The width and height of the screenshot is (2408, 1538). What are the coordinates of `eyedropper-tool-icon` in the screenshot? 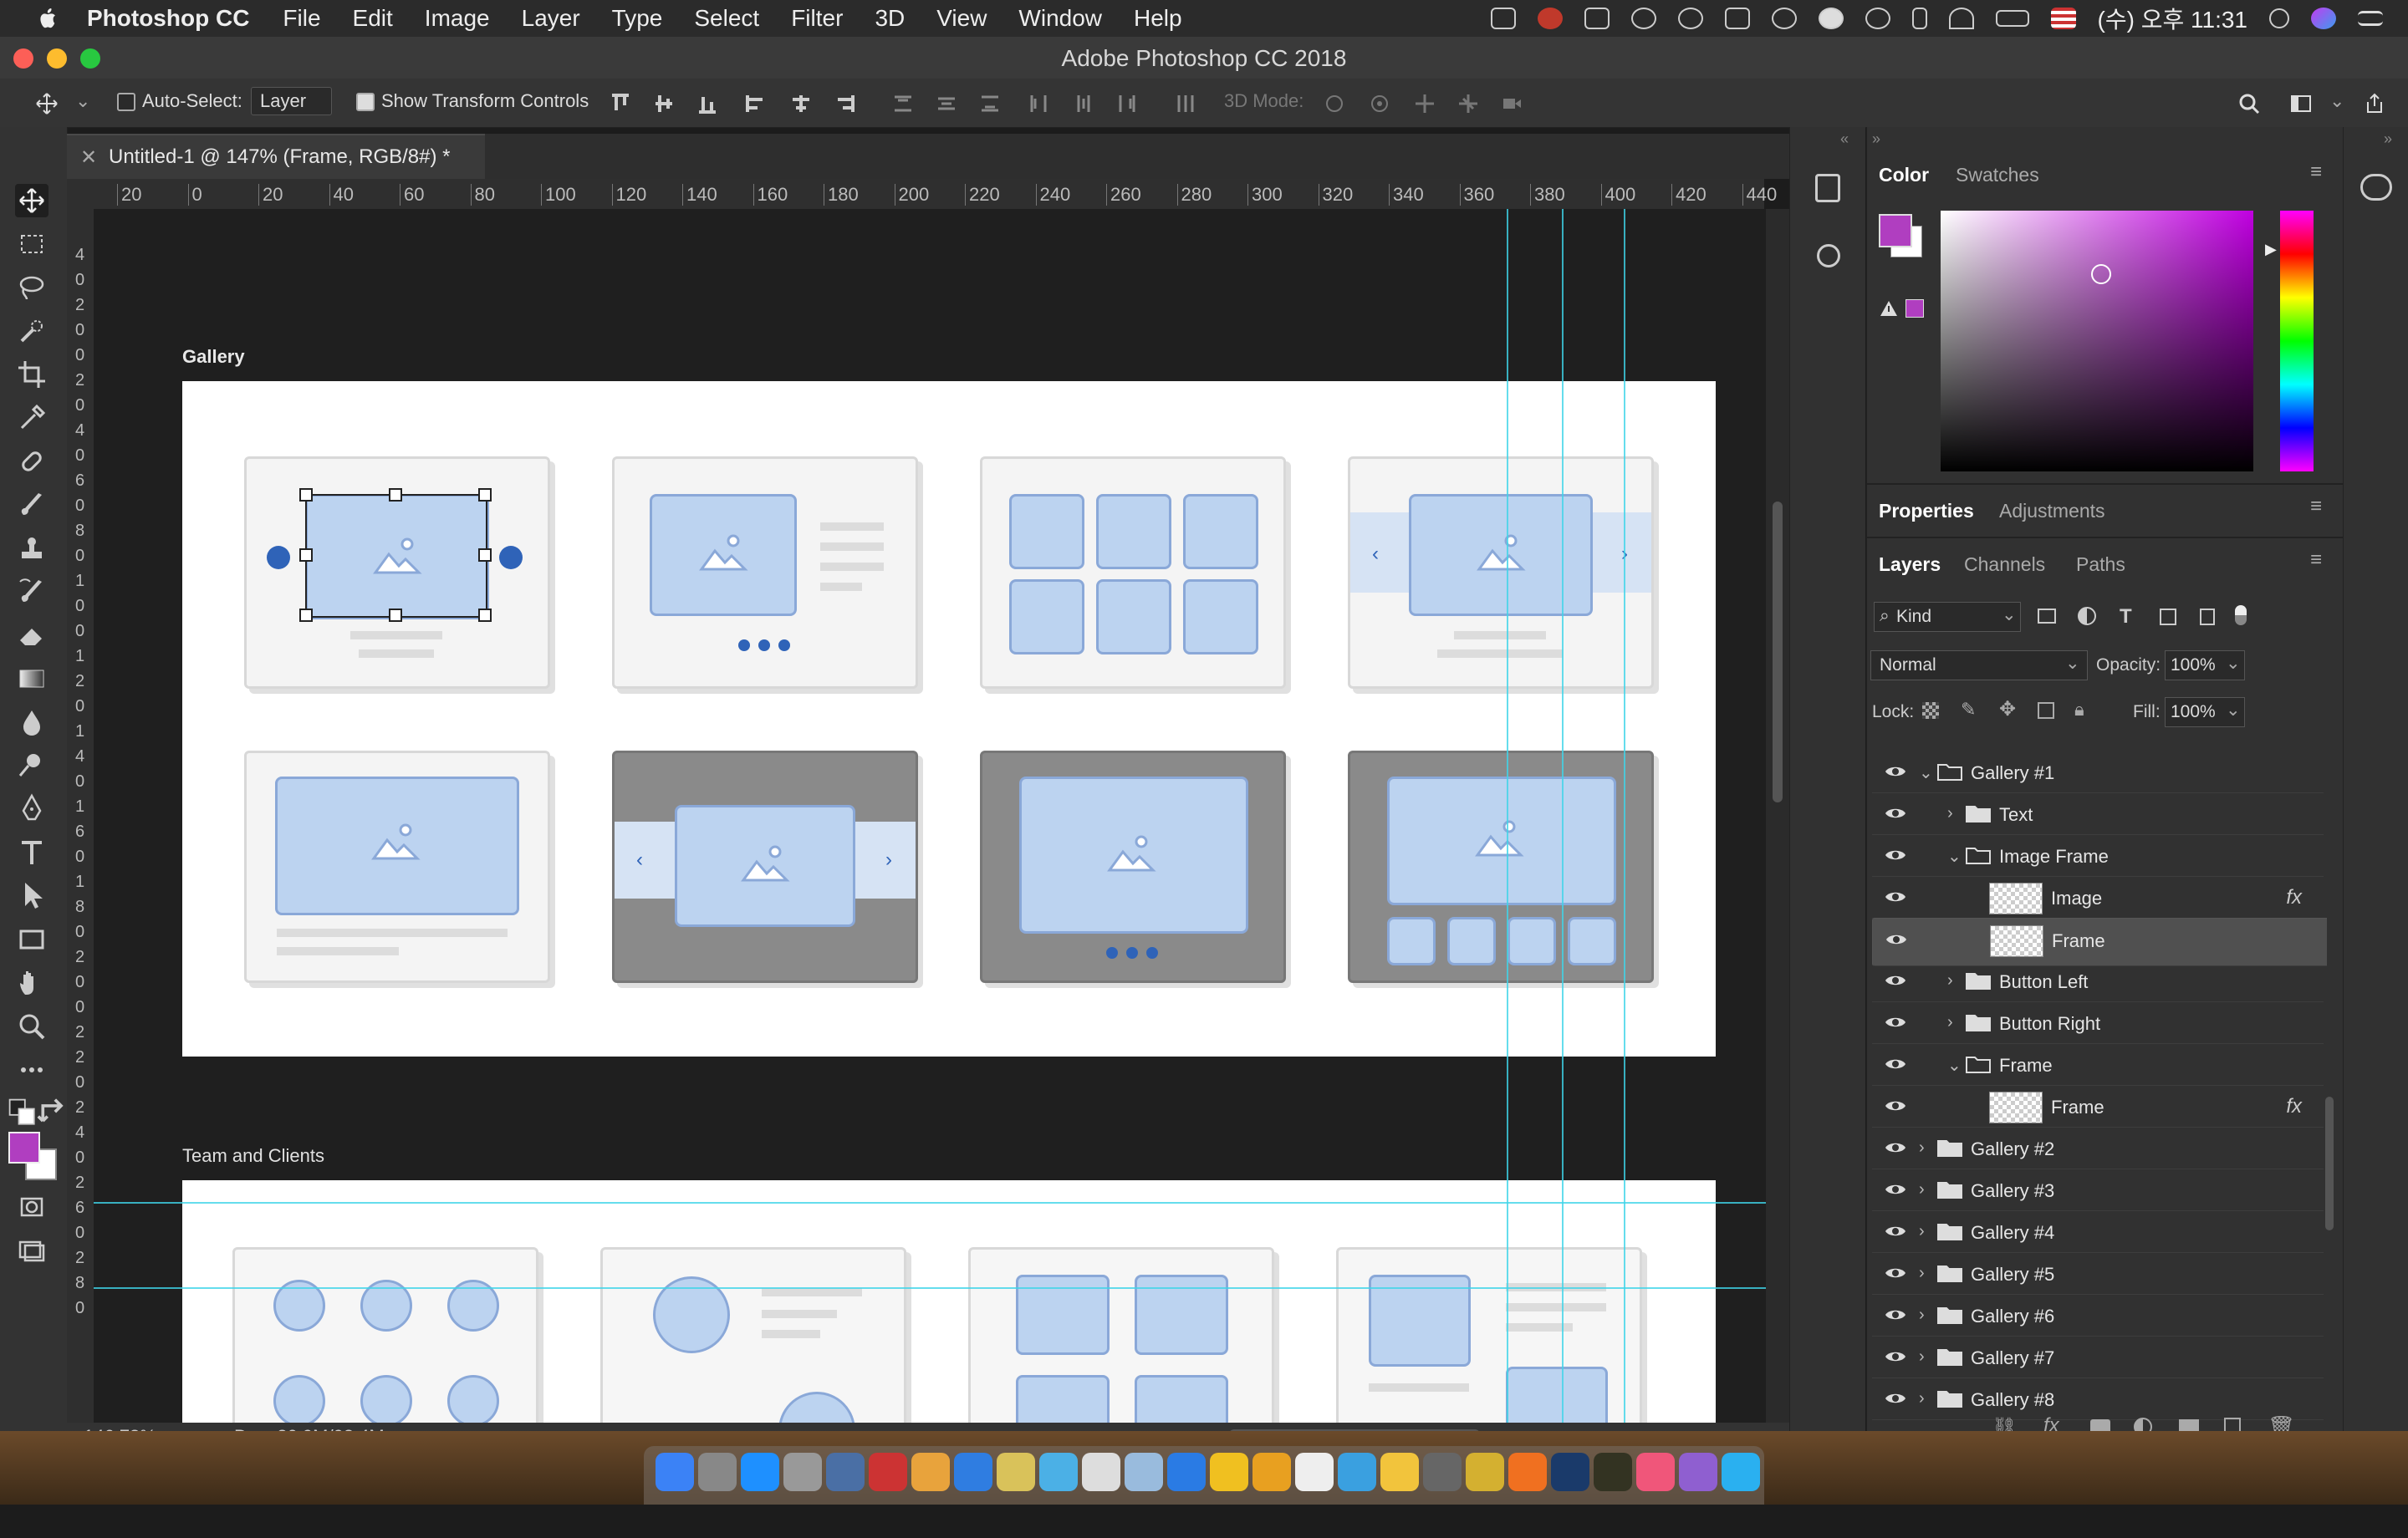 It's located at (32, 418).